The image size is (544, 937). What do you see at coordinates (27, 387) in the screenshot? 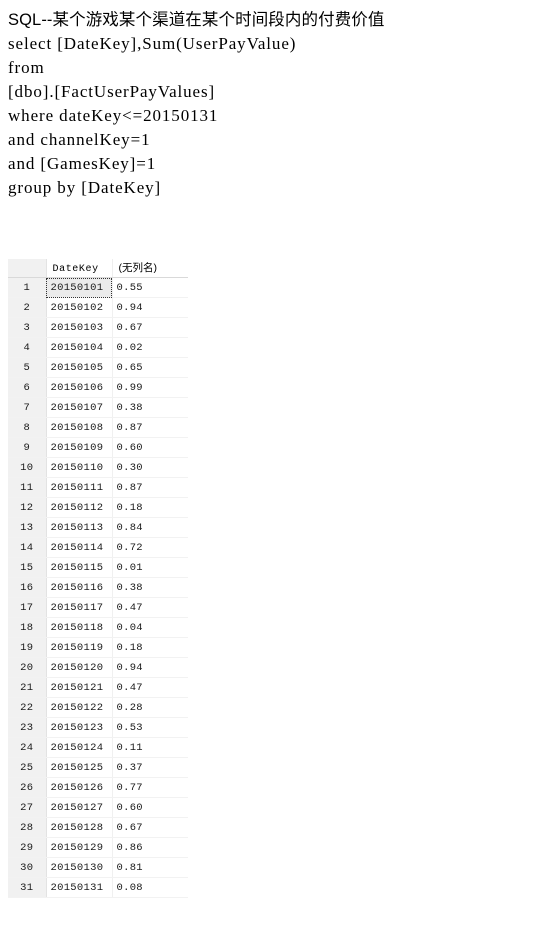
I see `row-number-cell: 6` at bounding box center [27, 387].